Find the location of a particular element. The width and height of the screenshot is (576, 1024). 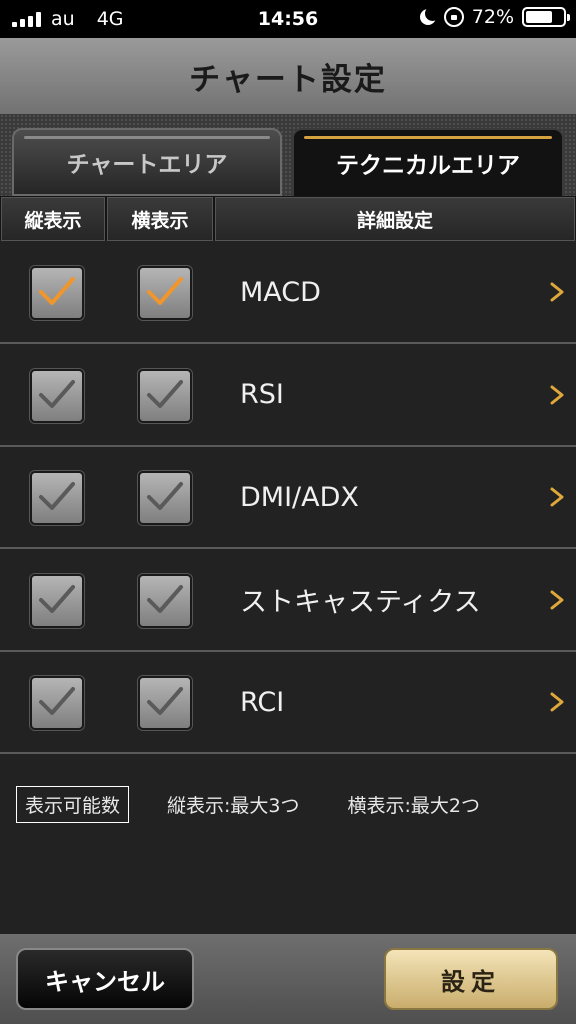

cancel-button: キャンセル is located at coordinates (105, 979).